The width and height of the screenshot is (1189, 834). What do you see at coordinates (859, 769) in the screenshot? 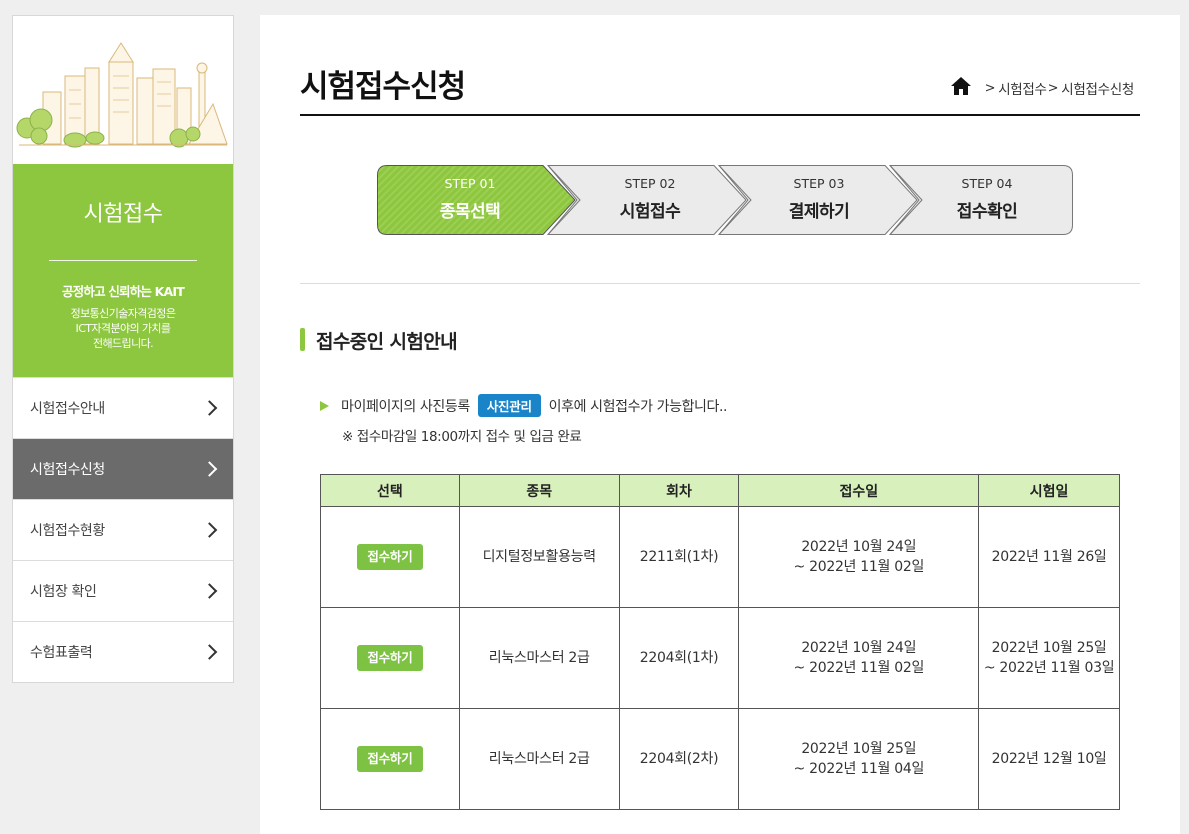
I see `apply-end: ~ 2022년 11월 04일` at bounding box center [859, 769].